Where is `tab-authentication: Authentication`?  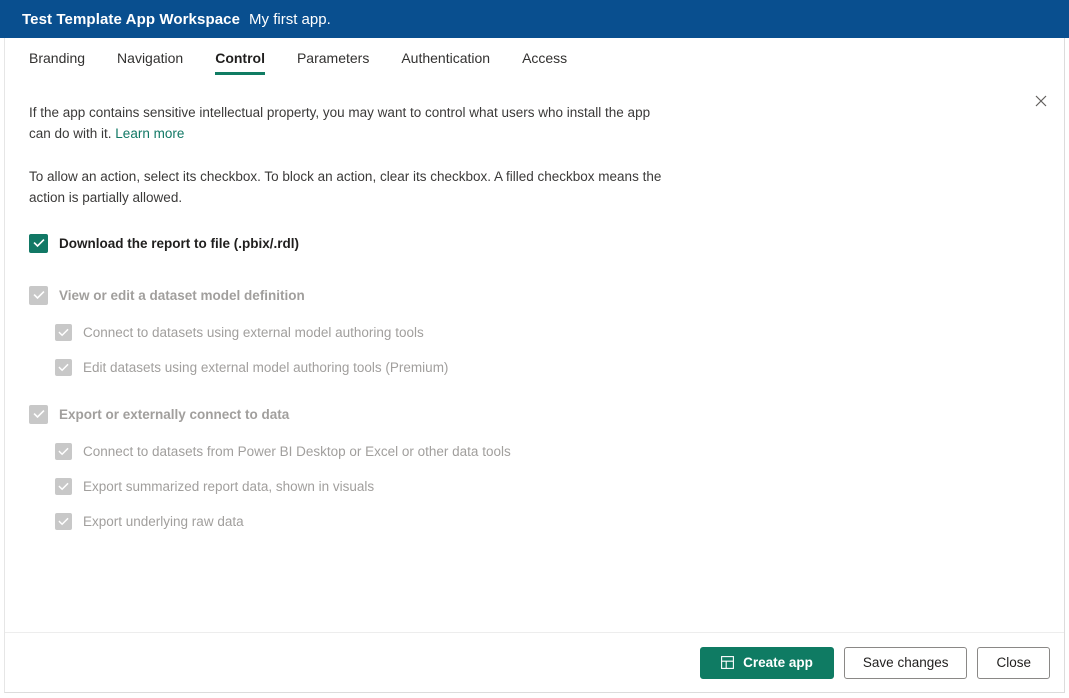 tab-authentication: Authentication is located at coordinates (445, 62).